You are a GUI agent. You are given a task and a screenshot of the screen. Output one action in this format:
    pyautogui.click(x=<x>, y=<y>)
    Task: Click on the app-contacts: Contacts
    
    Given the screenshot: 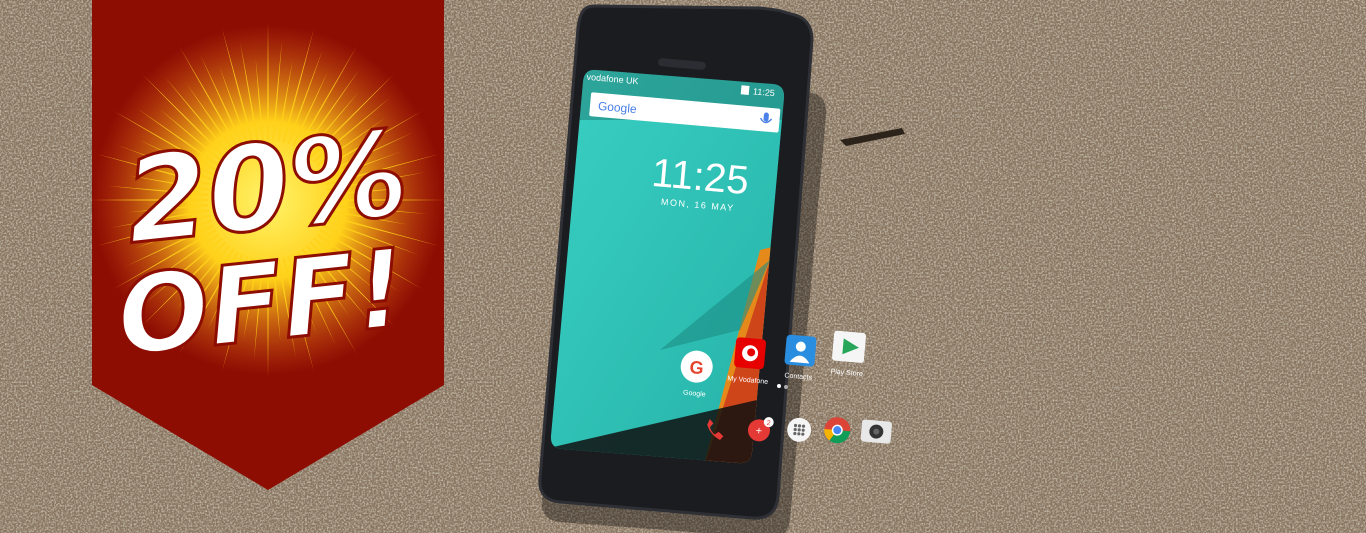 What is the action you would take?
    pyautogui.click(x=800, y=358)
    